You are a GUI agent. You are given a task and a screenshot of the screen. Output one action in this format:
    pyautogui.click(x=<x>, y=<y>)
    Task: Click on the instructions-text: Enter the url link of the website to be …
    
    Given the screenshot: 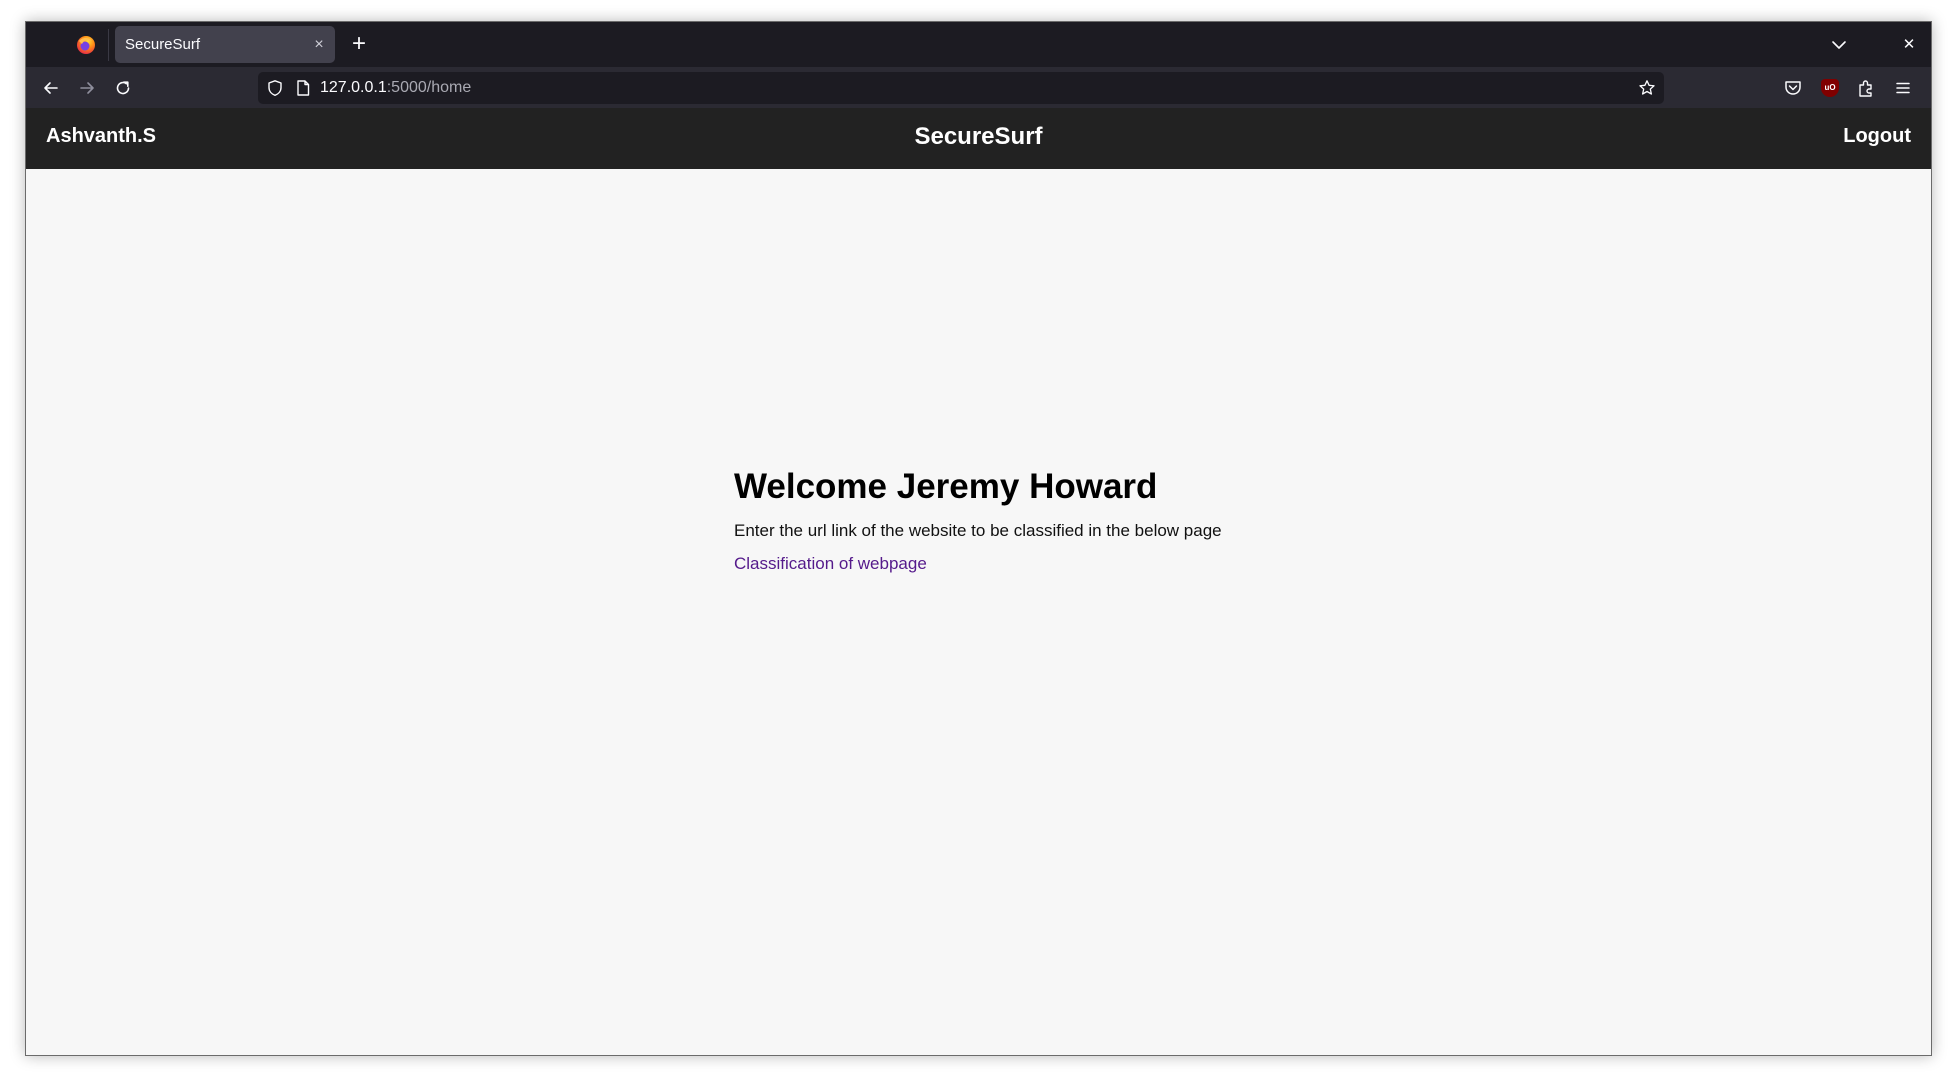 What is the action you would take?
    pyautogui.click(x=978, y=530)
    